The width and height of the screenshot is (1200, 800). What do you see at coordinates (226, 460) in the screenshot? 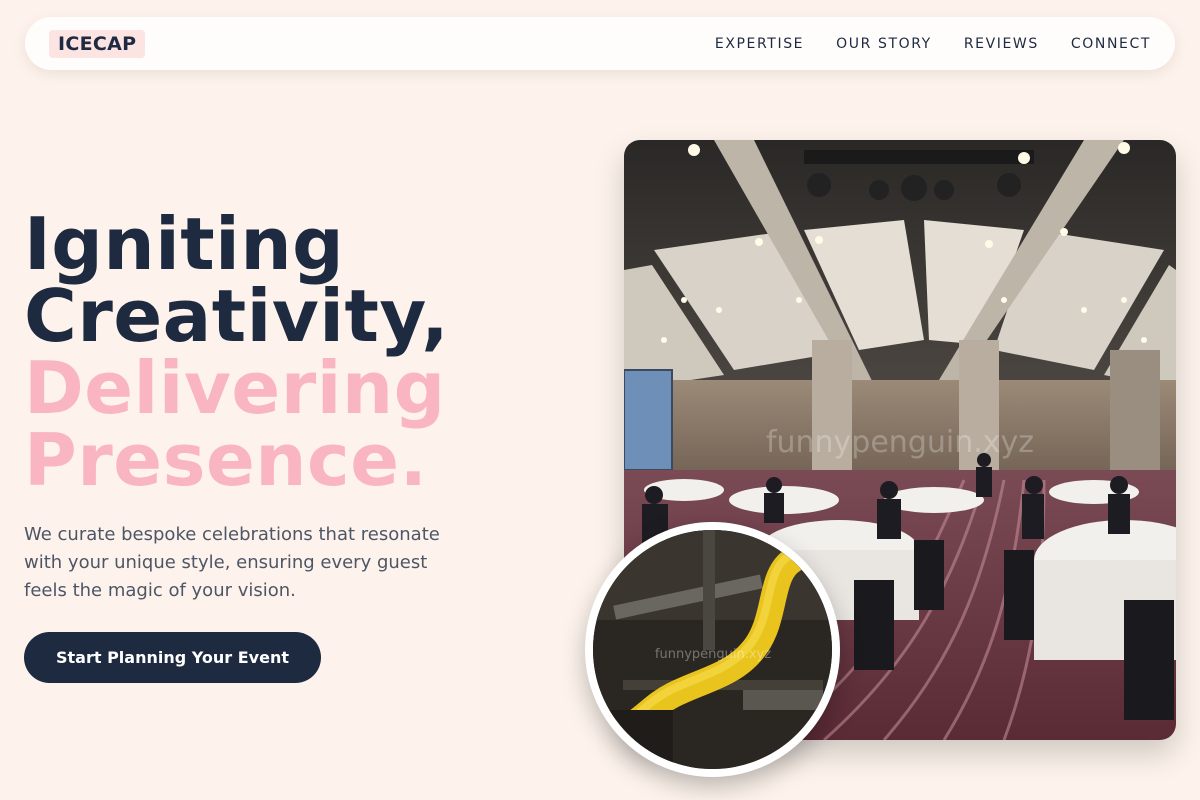
I see `hero-title-line-4: Presence.` at bounding box center [226, 460].